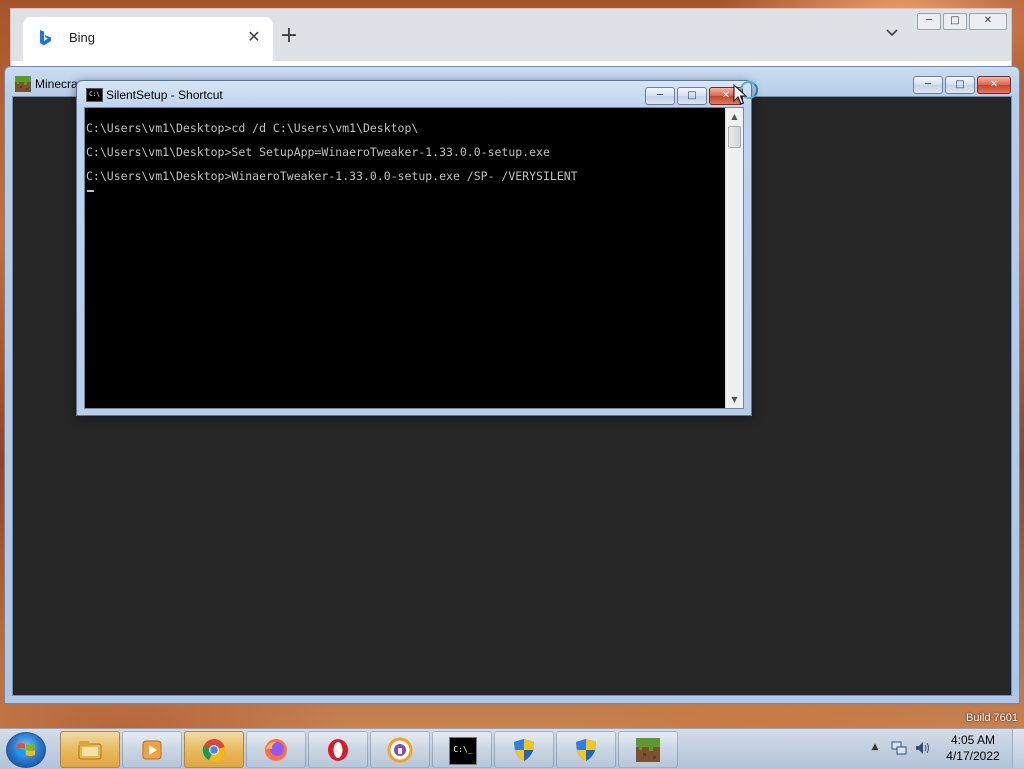 The height and width of the screenshot is (769, 1024). What do you see at coordinates (734, 258) in the screenshot?
I see `console-scrollbar: ▲ ▼` at bounding box center [734, 258].